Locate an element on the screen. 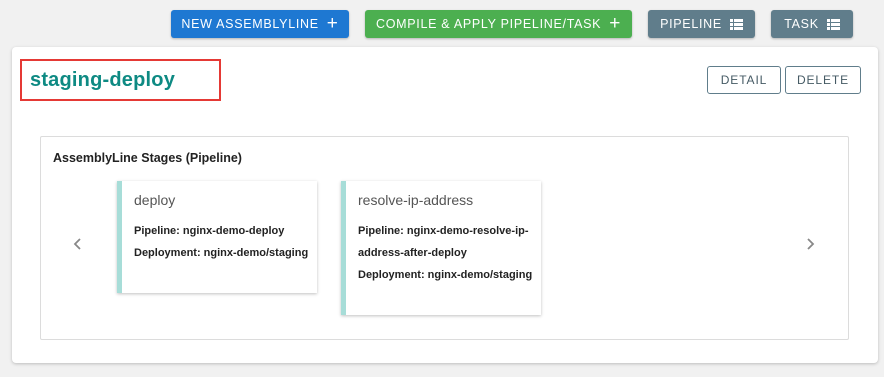  task-label: TASK is located at coordinates (801, 24).